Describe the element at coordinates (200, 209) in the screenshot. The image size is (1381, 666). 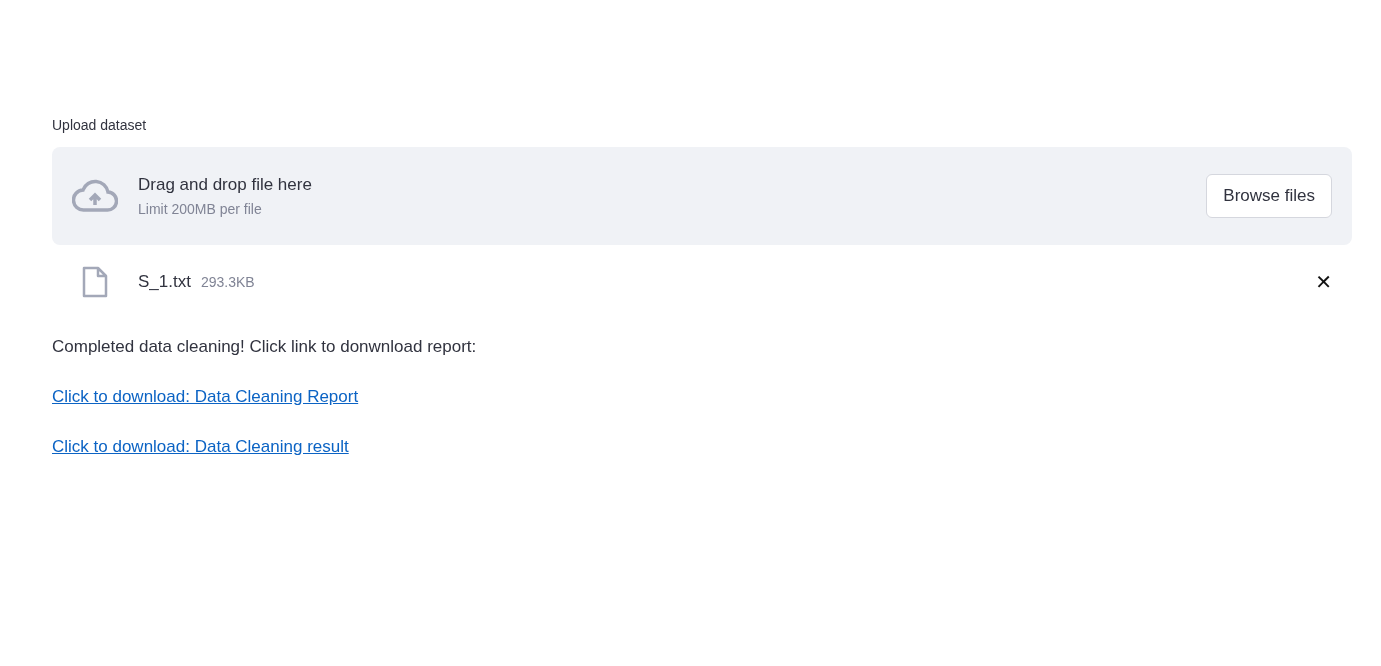
I see `size-limit-hint: Limit 200MB per file` at that location.